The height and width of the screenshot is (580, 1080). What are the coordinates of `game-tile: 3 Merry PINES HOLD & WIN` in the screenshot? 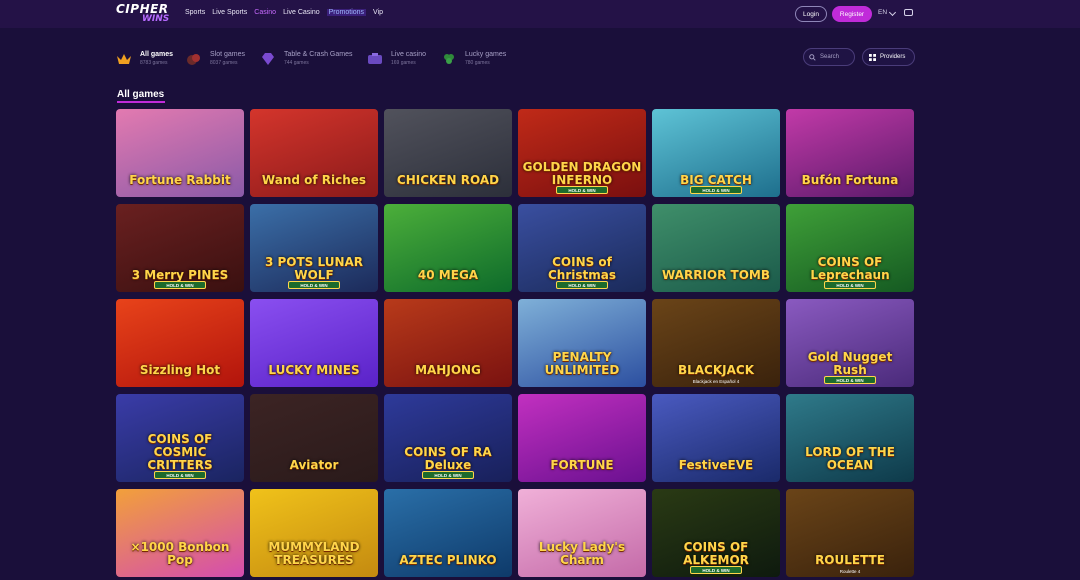 It's located at (180, 248).